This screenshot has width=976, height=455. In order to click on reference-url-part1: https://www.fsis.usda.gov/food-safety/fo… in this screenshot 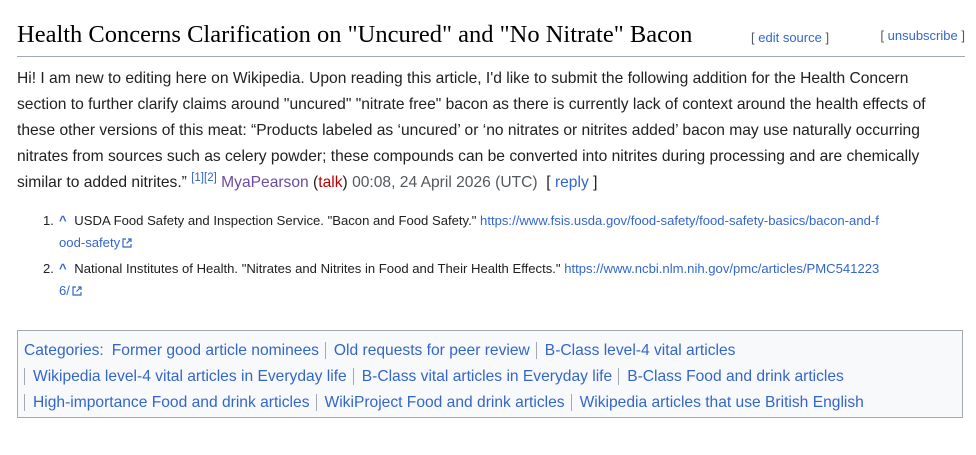, I will do `click(679, 220)`.